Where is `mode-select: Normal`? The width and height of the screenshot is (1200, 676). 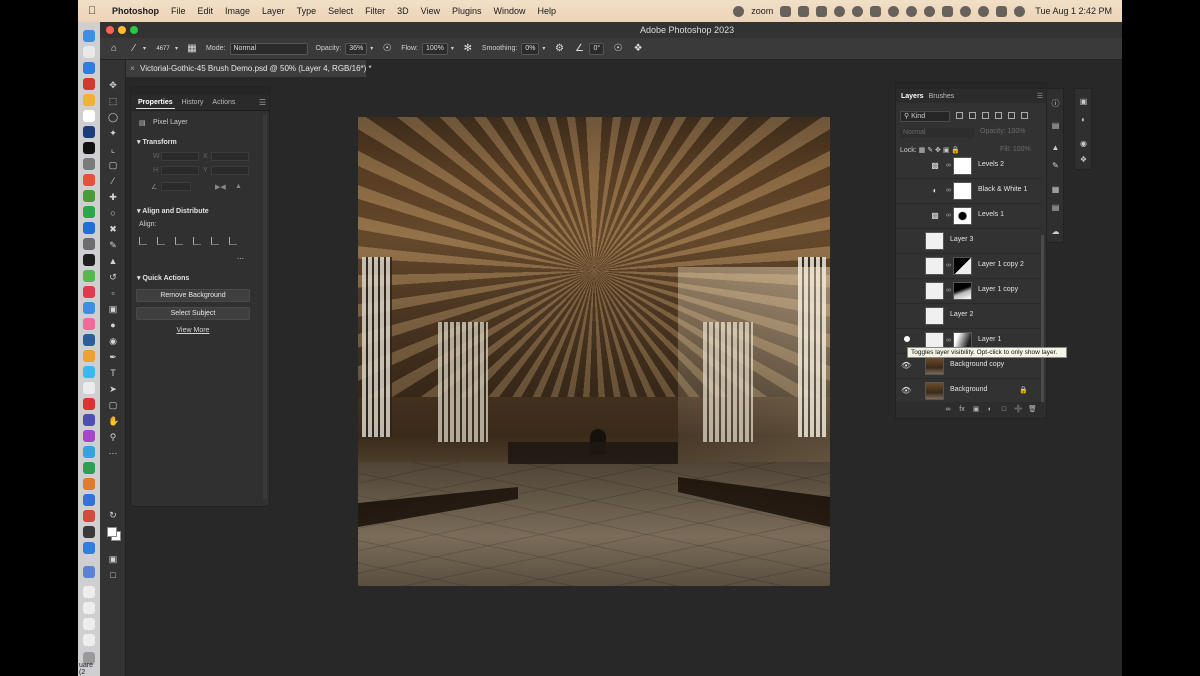 mode-select: Normal is located at coordinates (268, 48).